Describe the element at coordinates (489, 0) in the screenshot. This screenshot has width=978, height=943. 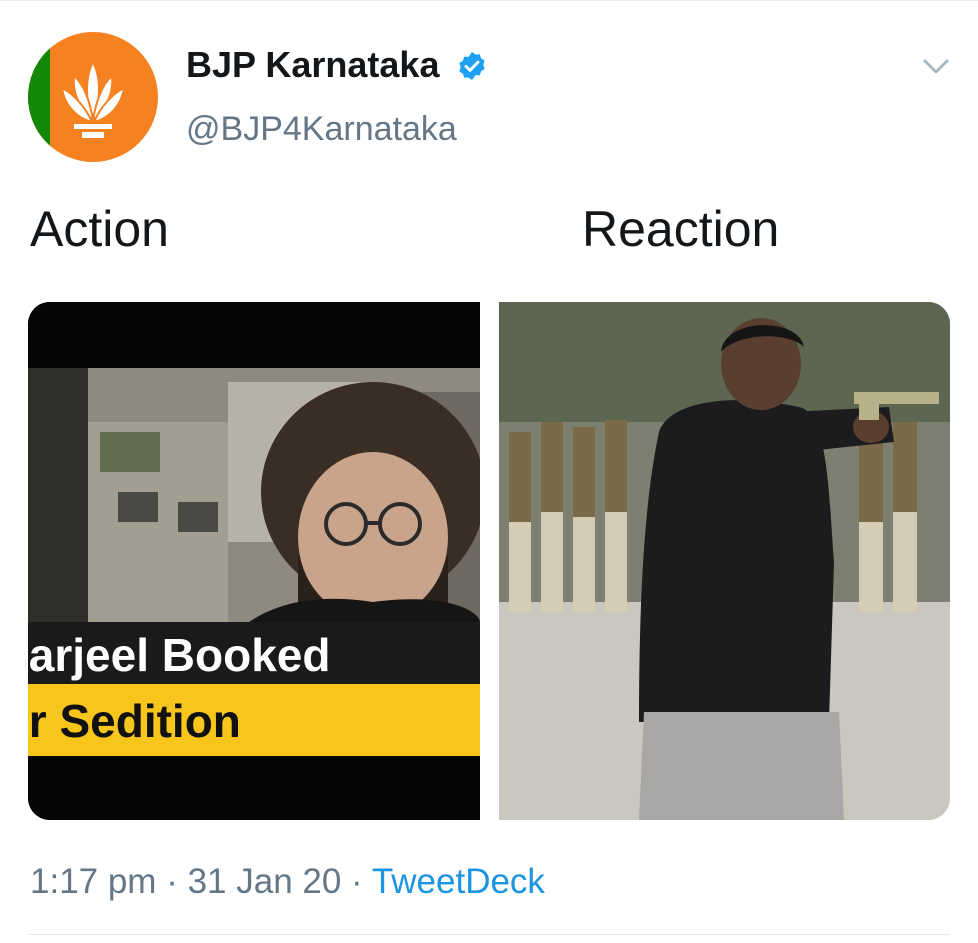
I see `top-divider` at that location.